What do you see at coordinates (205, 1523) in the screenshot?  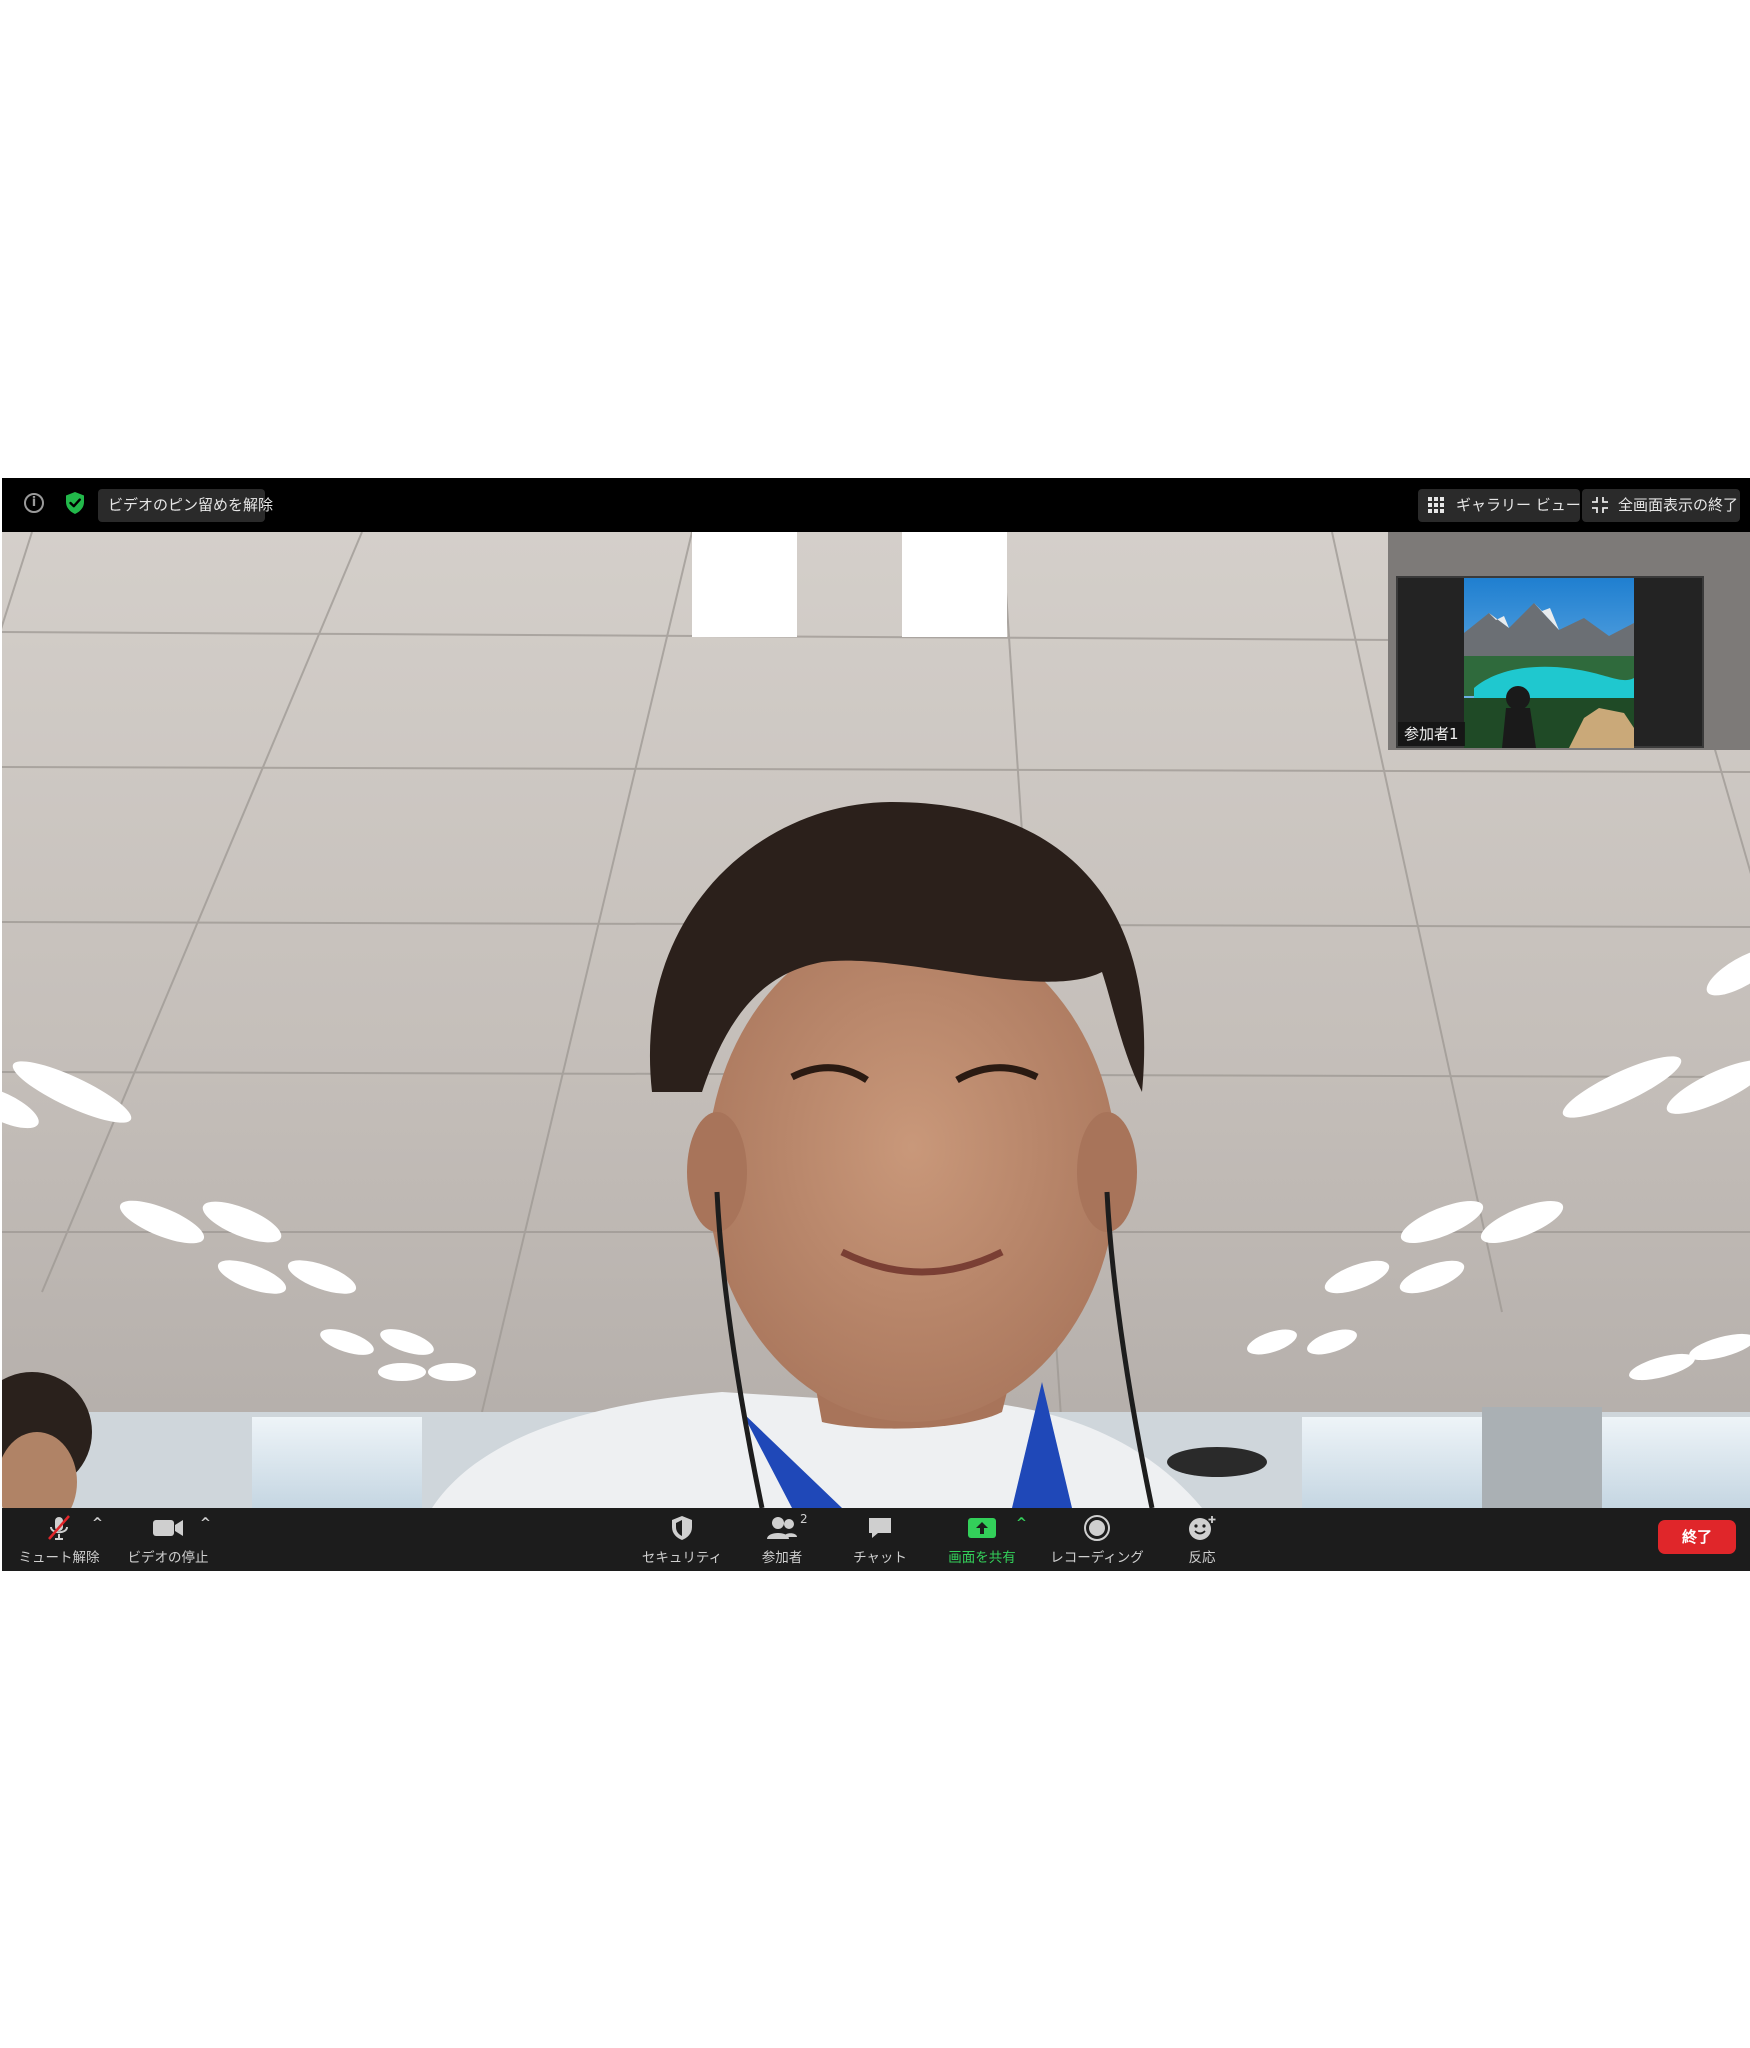 I see `video-options-chevron-icon: ^` at bounding box center [205, 1523].